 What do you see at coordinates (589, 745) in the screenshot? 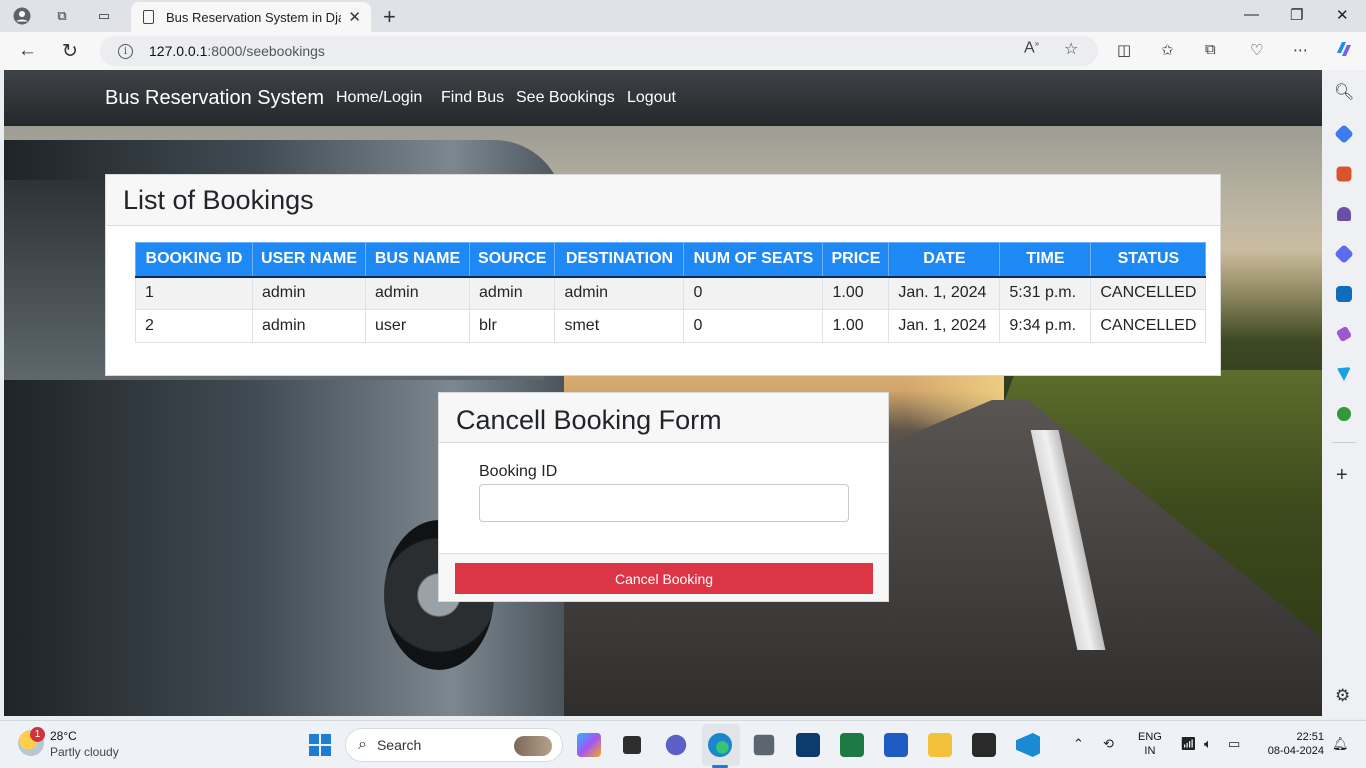
I see `copilot-taskbar-icon` at bounding box center [589, 745].